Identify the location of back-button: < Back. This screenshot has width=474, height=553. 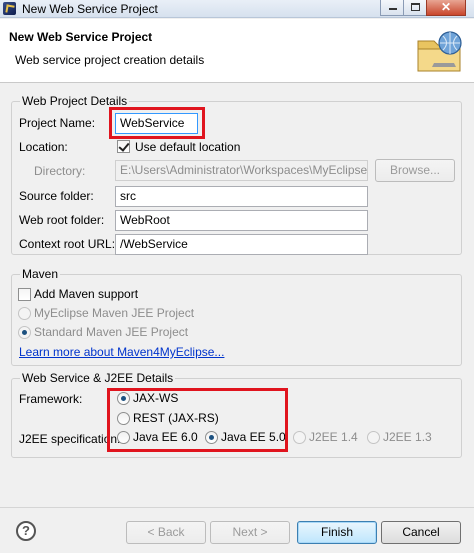
(166, 532).